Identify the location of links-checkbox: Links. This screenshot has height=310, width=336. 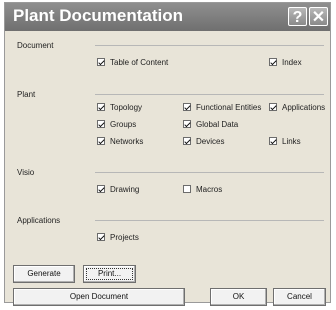
(285, 141).